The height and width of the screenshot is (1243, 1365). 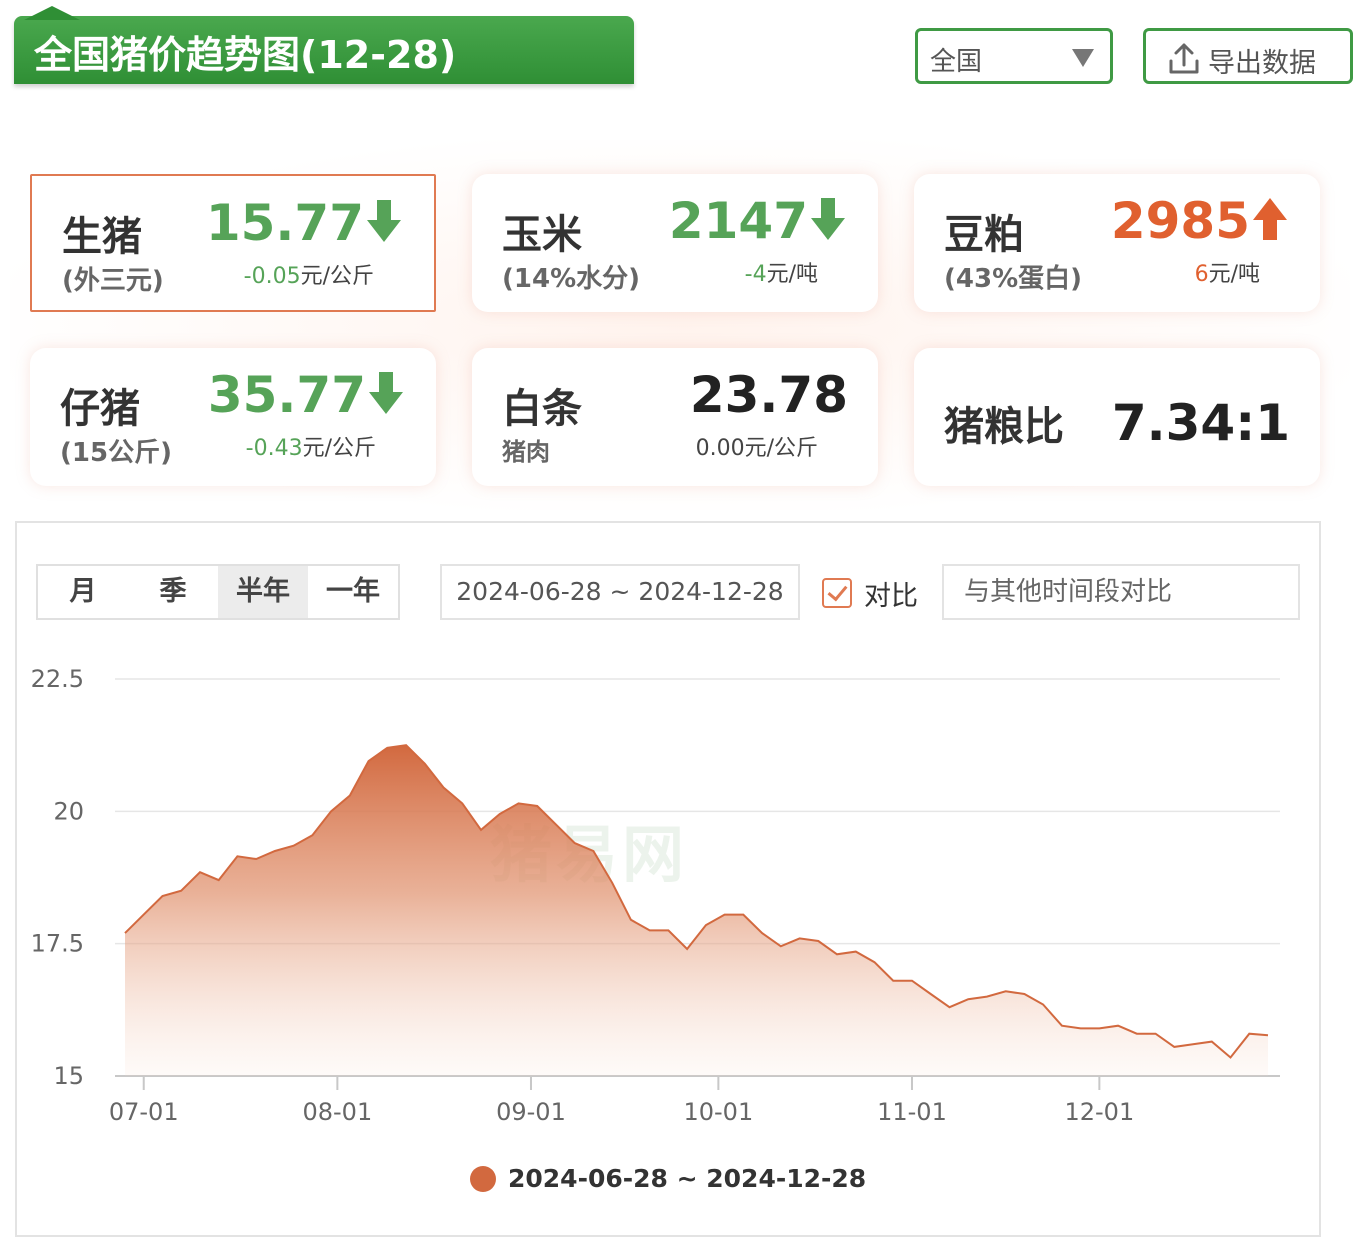 I want to click on tab-month: 月, so click(x=83, y=592).